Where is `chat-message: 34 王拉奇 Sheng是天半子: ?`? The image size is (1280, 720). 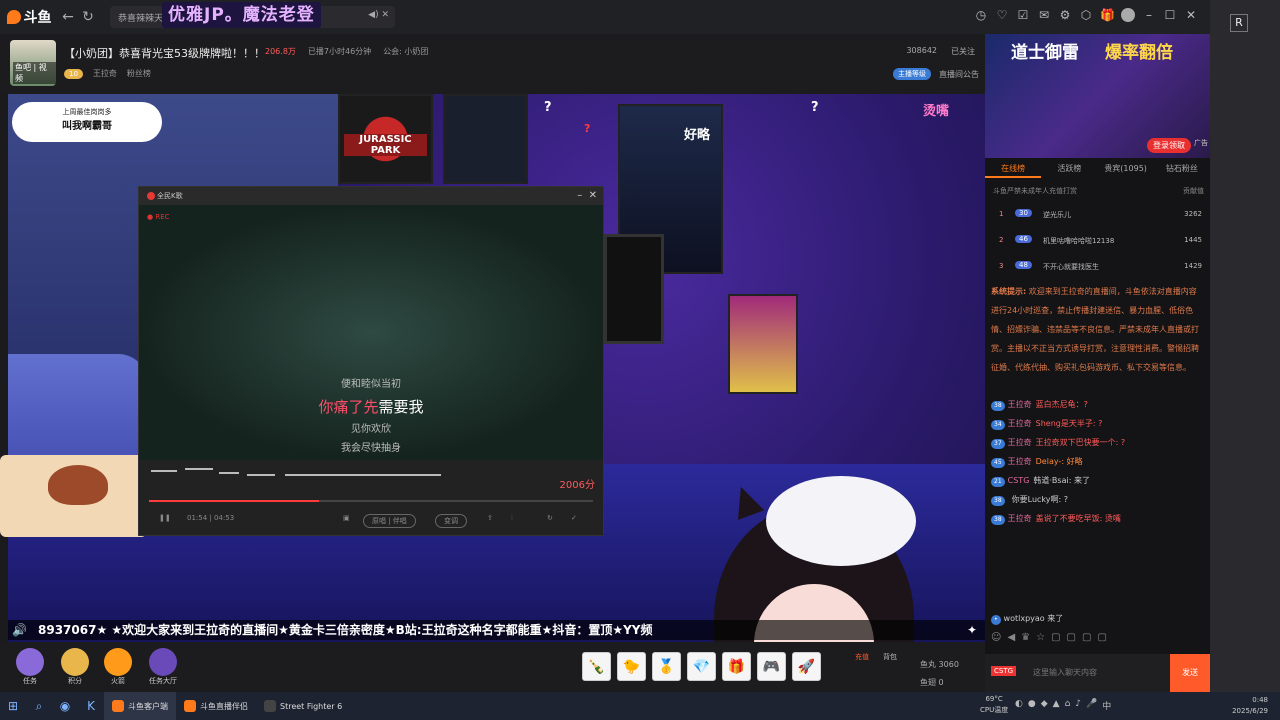 chat-message: 34 王拉奇 Sheng是天半子: ? is located at coordinates (1097, 424).